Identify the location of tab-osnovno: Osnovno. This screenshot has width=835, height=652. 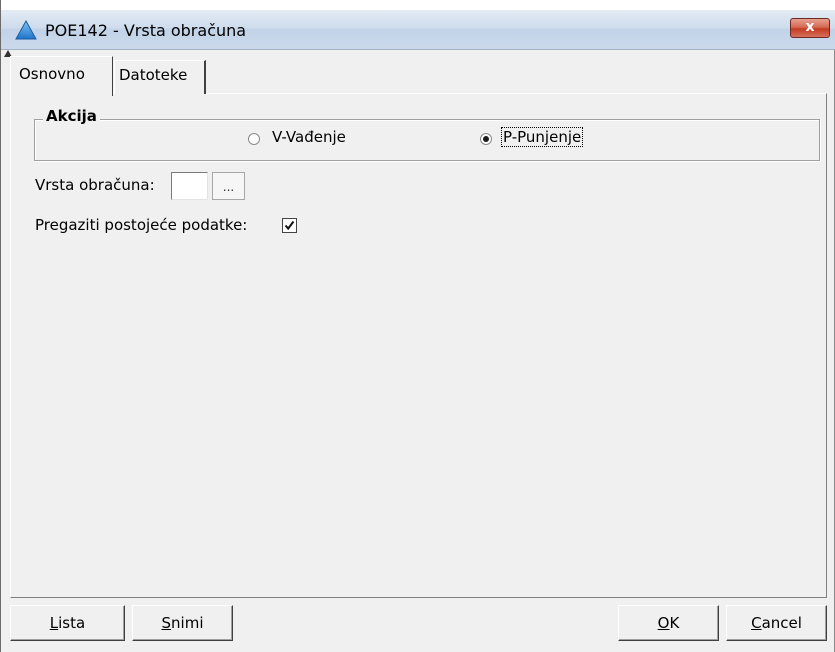
(61, 76).